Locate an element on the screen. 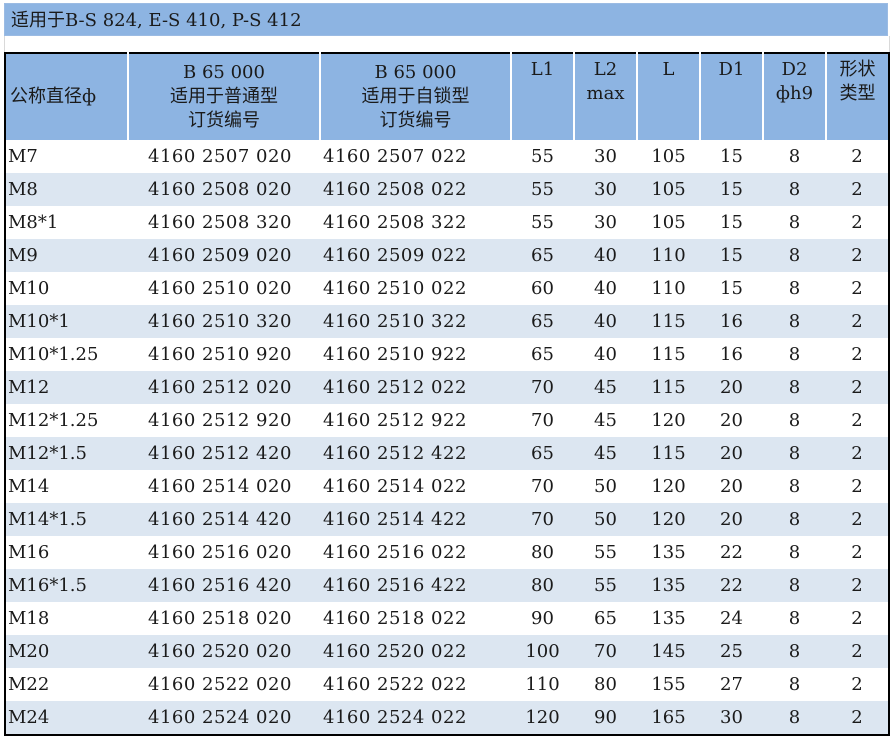 The image size is (891, 736). standard-order-no-cell: 4160 2507 020 is located at coordinates (224, 156).